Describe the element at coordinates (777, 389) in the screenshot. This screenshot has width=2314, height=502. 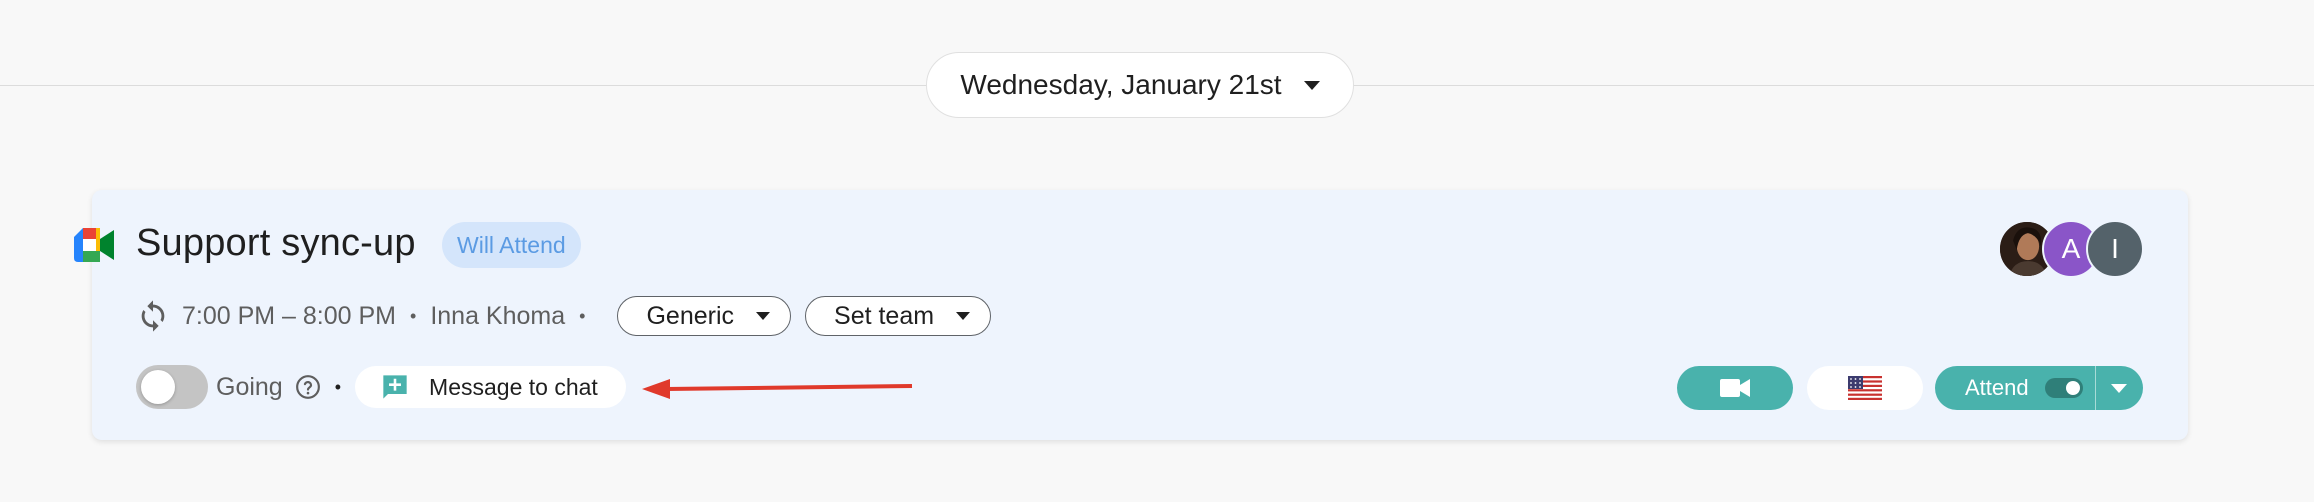
I see `annotation-arrow-icon` at that location.